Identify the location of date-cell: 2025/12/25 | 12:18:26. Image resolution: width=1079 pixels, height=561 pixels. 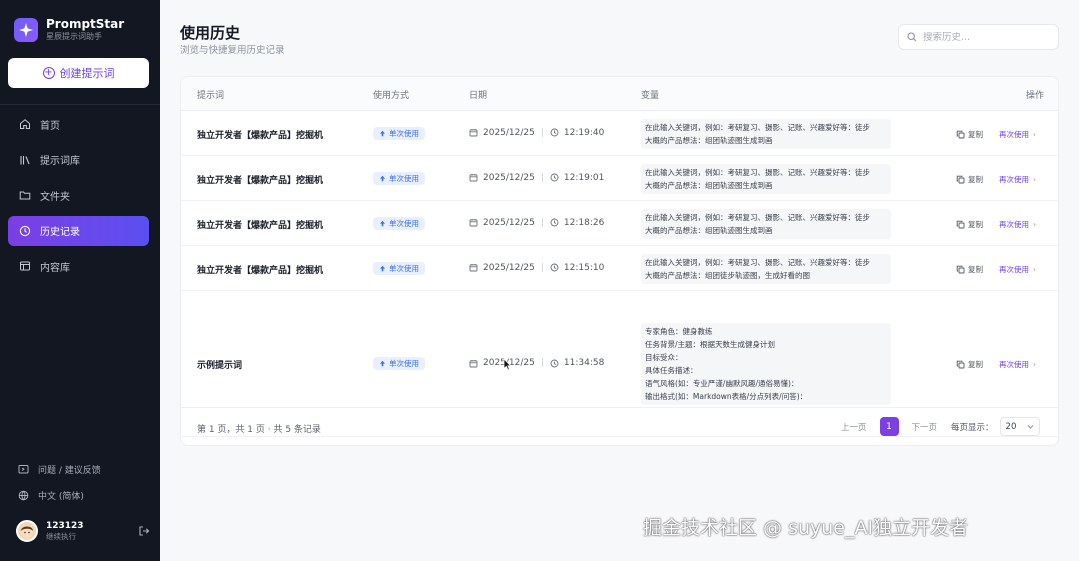
(536, 223).